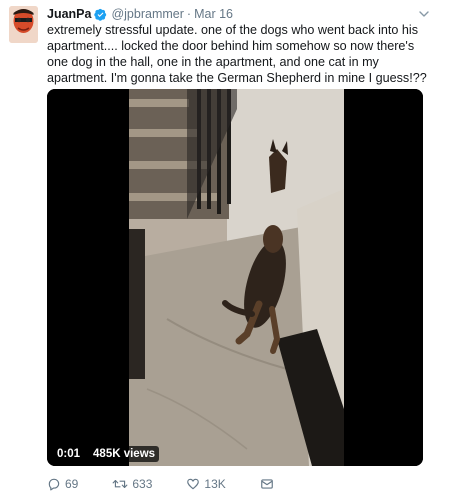  I want to click on video-timestamp: 0:01, so click(69, 454).